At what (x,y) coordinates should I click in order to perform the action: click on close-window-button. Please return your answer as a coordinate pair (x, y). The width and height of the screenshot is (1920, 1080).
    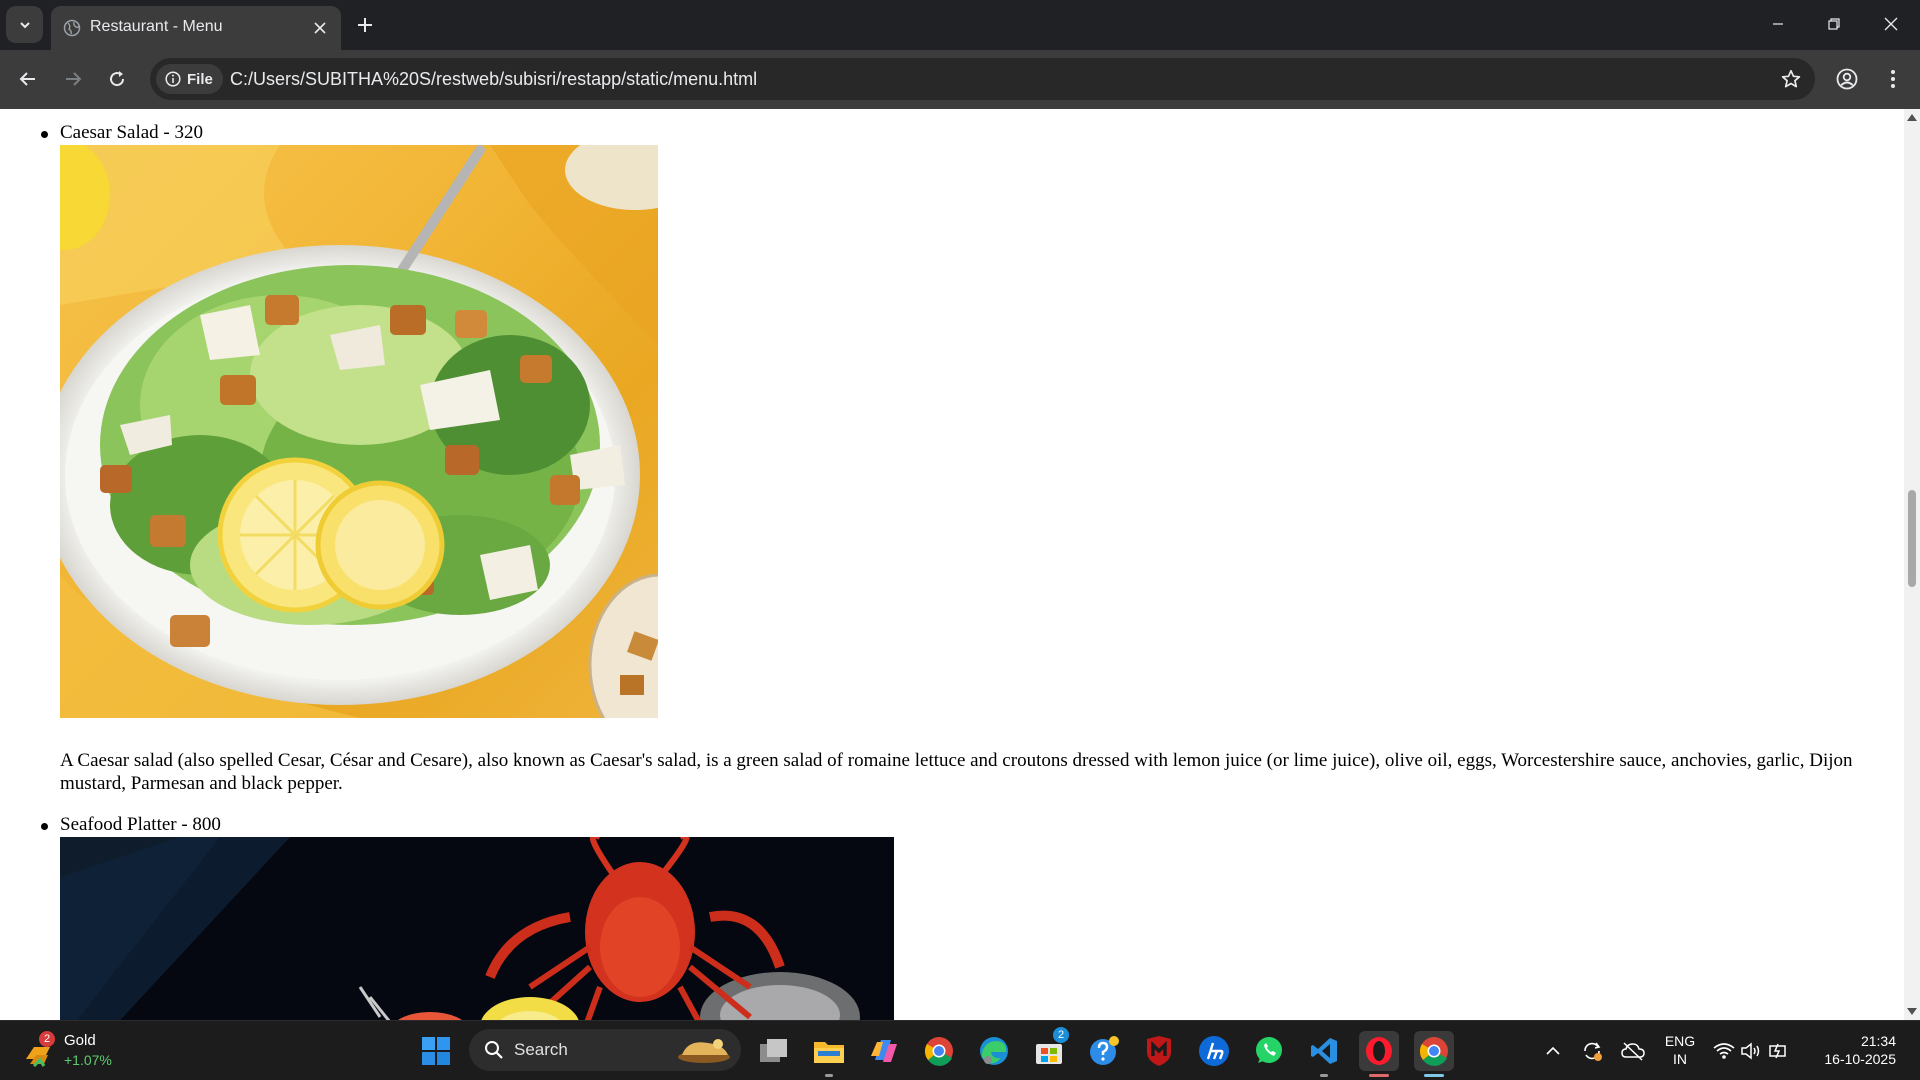
    Looking at the image, I should click on (1891, 24).